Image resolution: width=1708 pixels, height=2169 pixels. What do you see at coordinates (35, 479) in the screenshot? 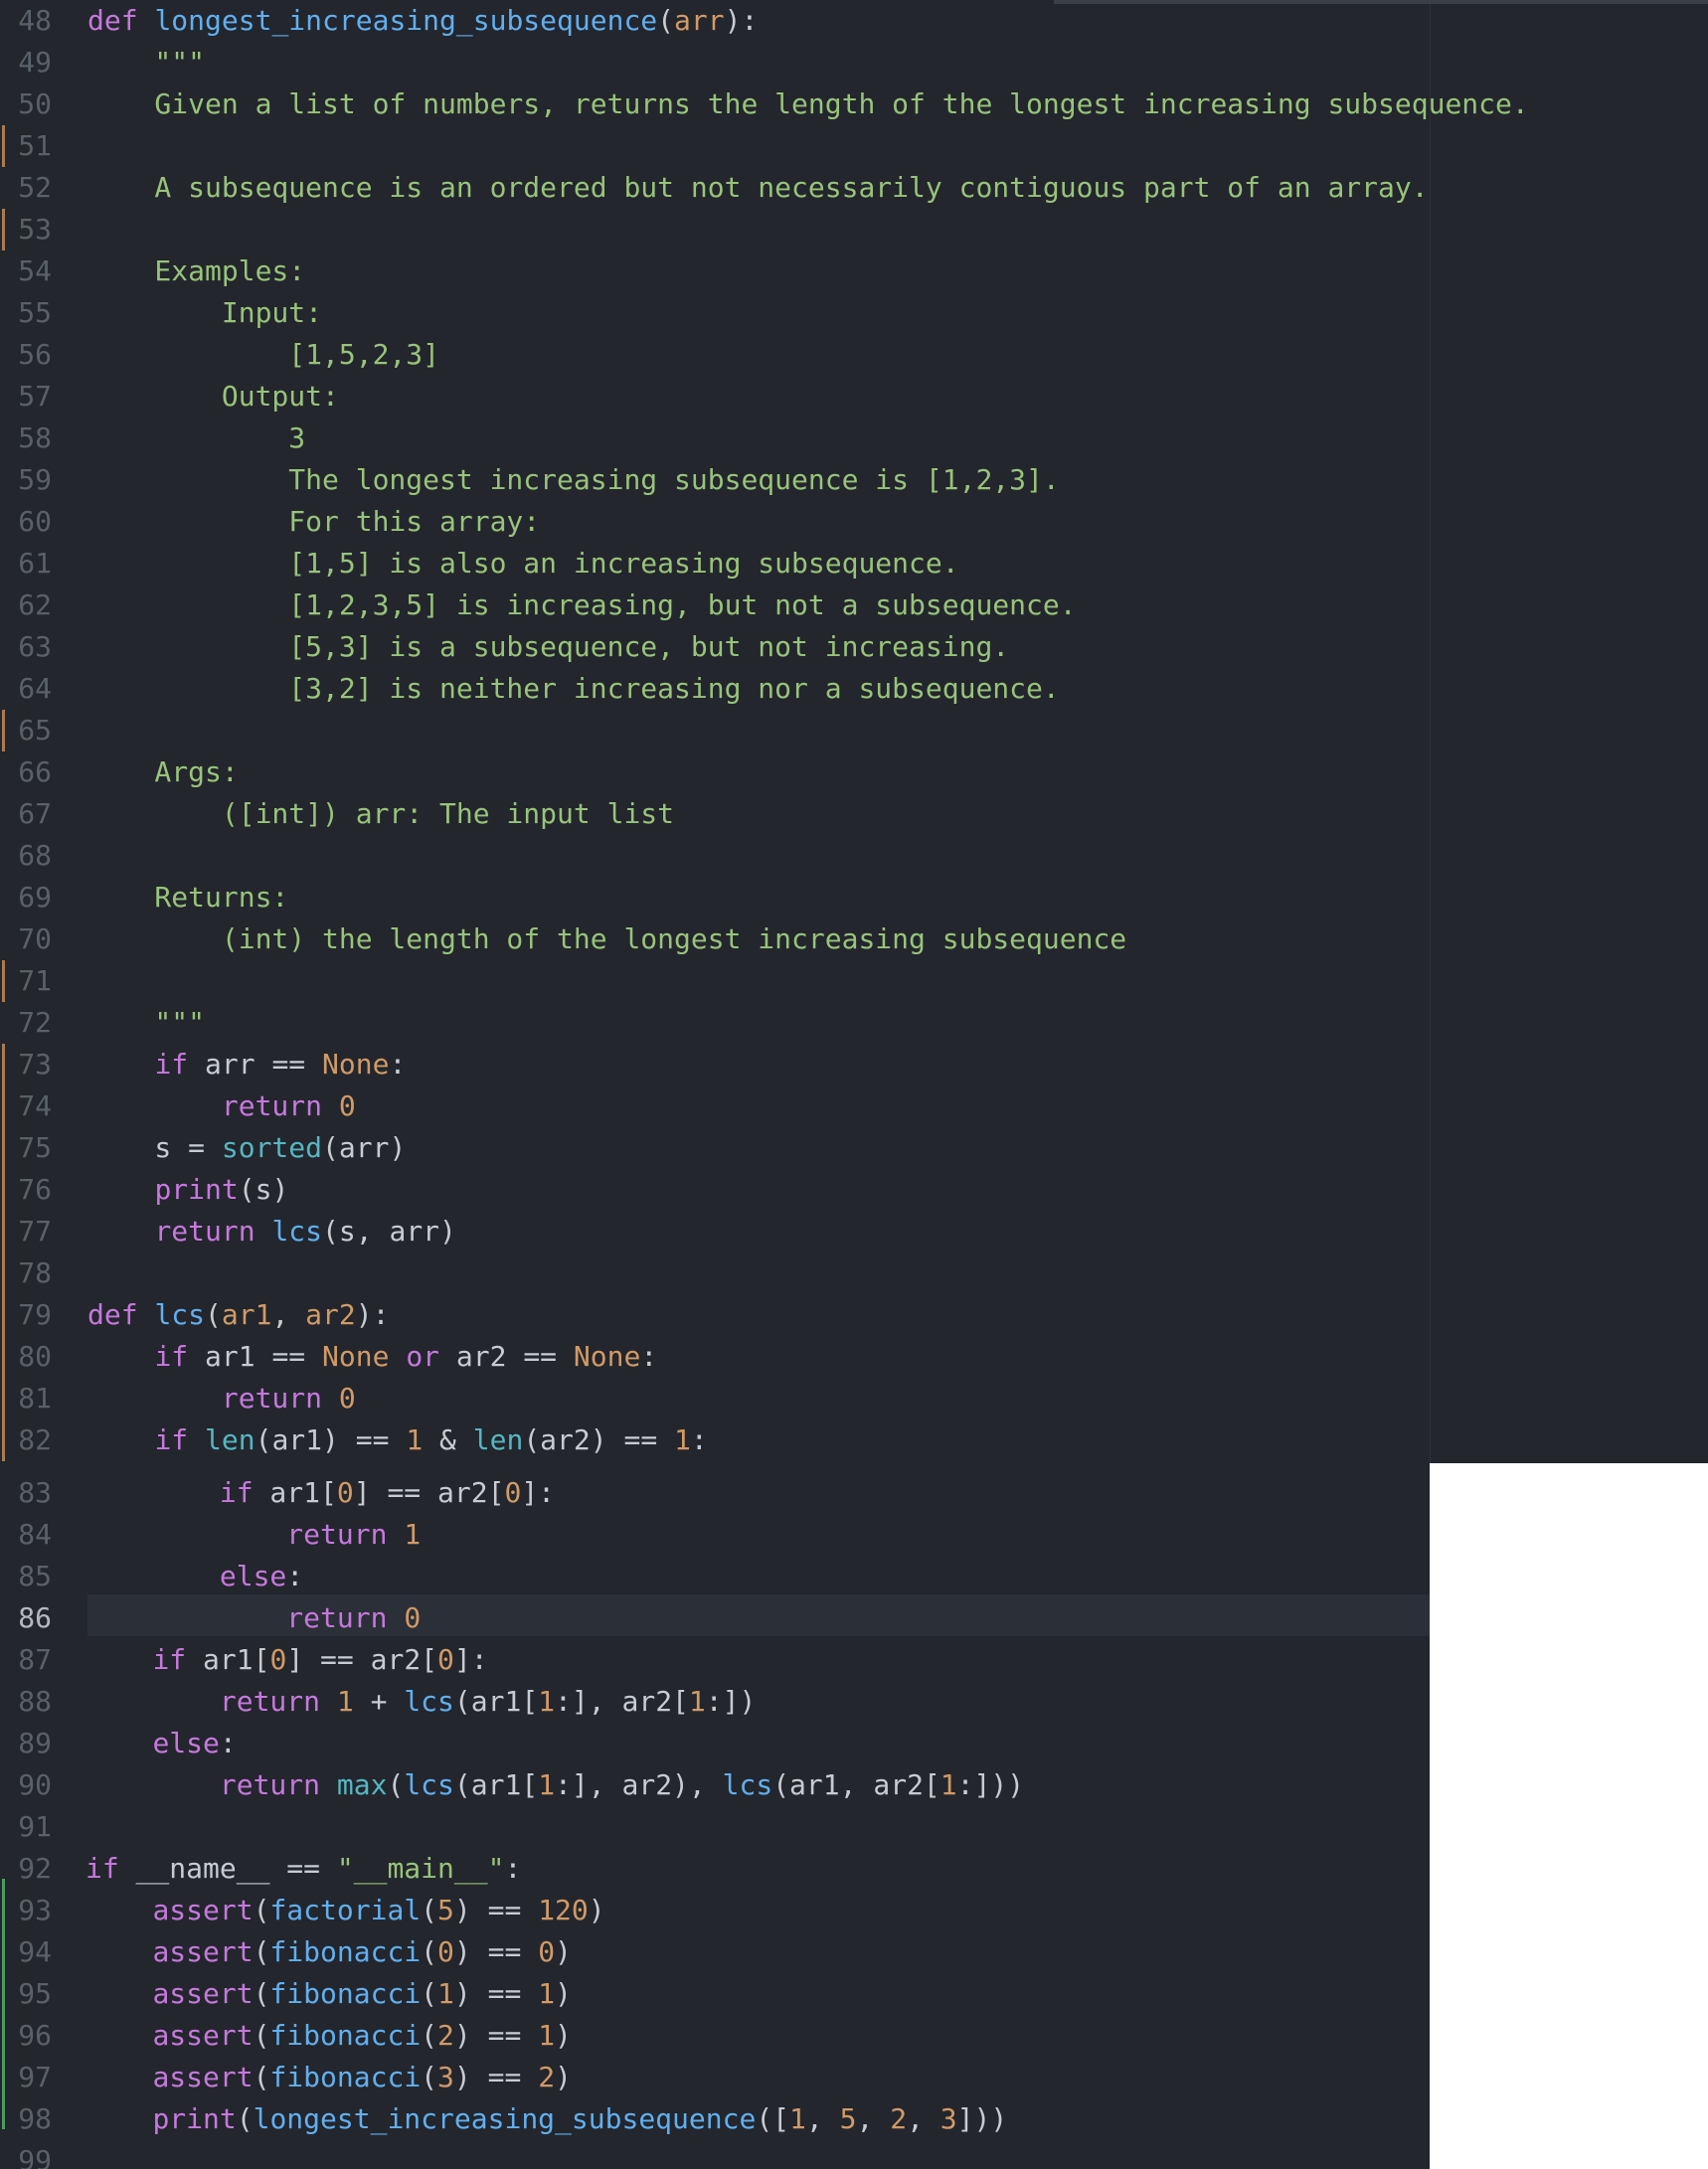
I see `line-number: 59` at bounding box center [35, 479].